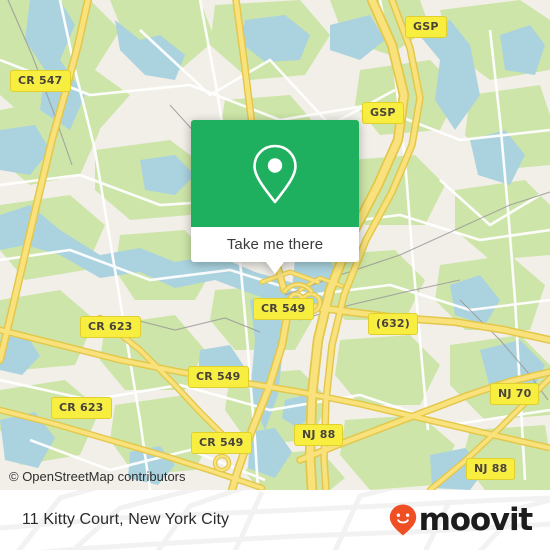 The width and height of the screenshot is (550, 550). I want to click on location-pin-icon, so click(275, 173).